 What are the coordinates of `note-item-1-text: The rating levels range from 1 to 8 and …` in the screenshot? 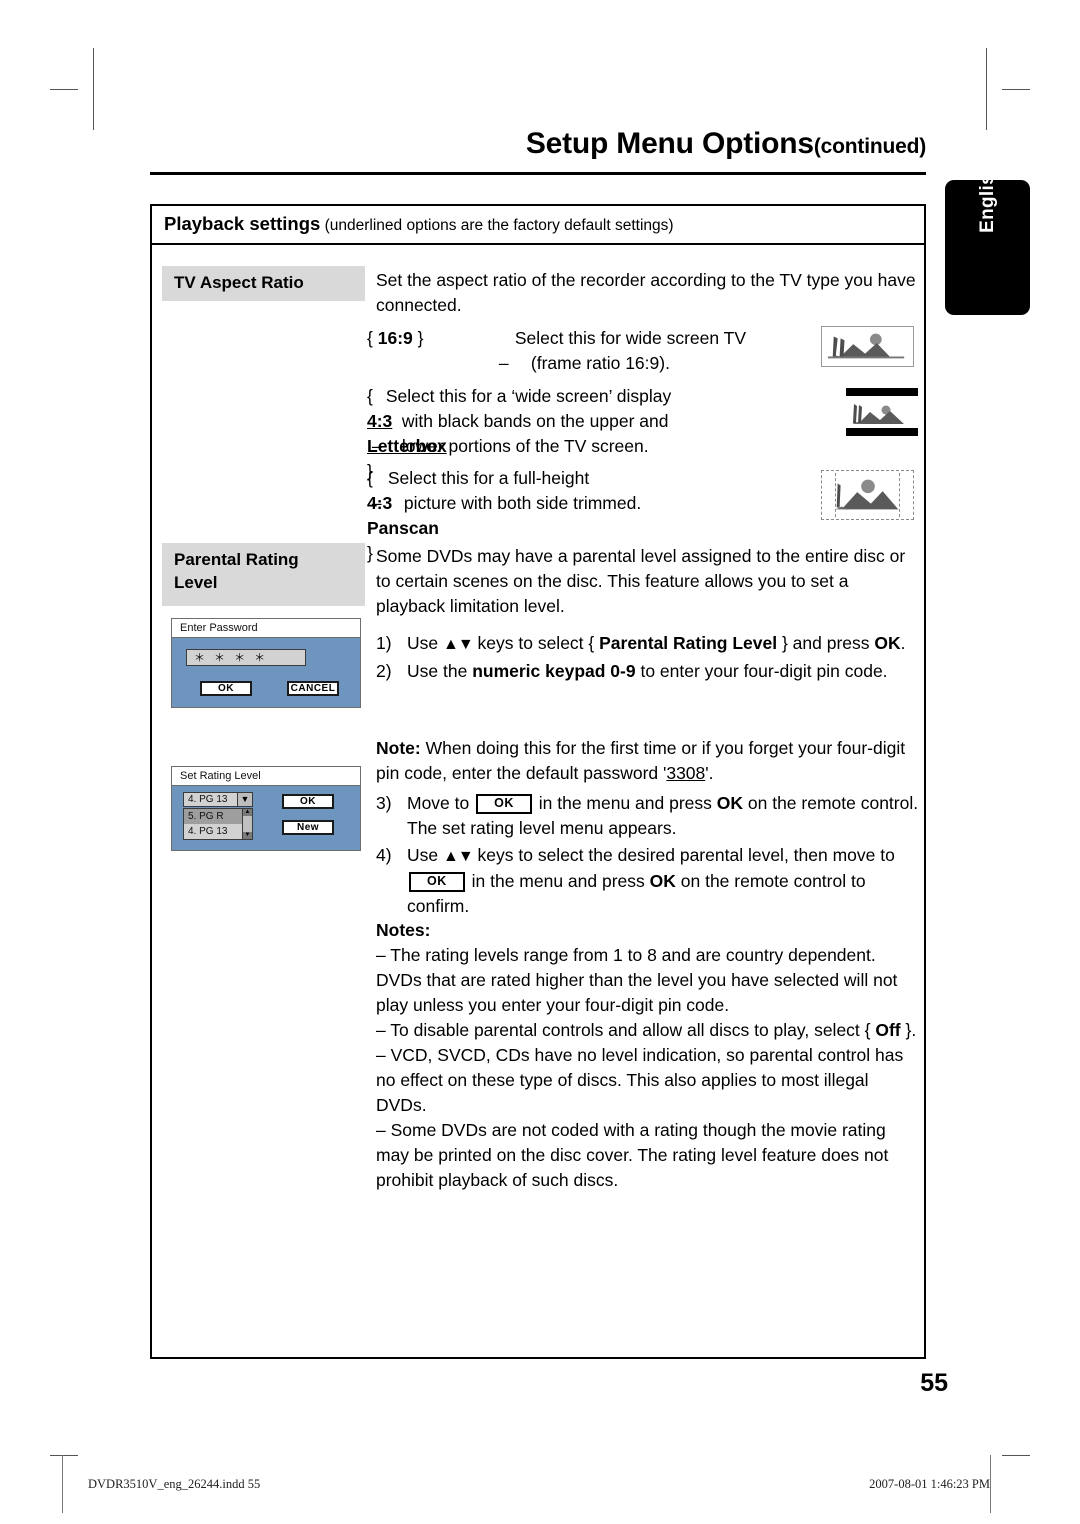 It's located at (637, 980).